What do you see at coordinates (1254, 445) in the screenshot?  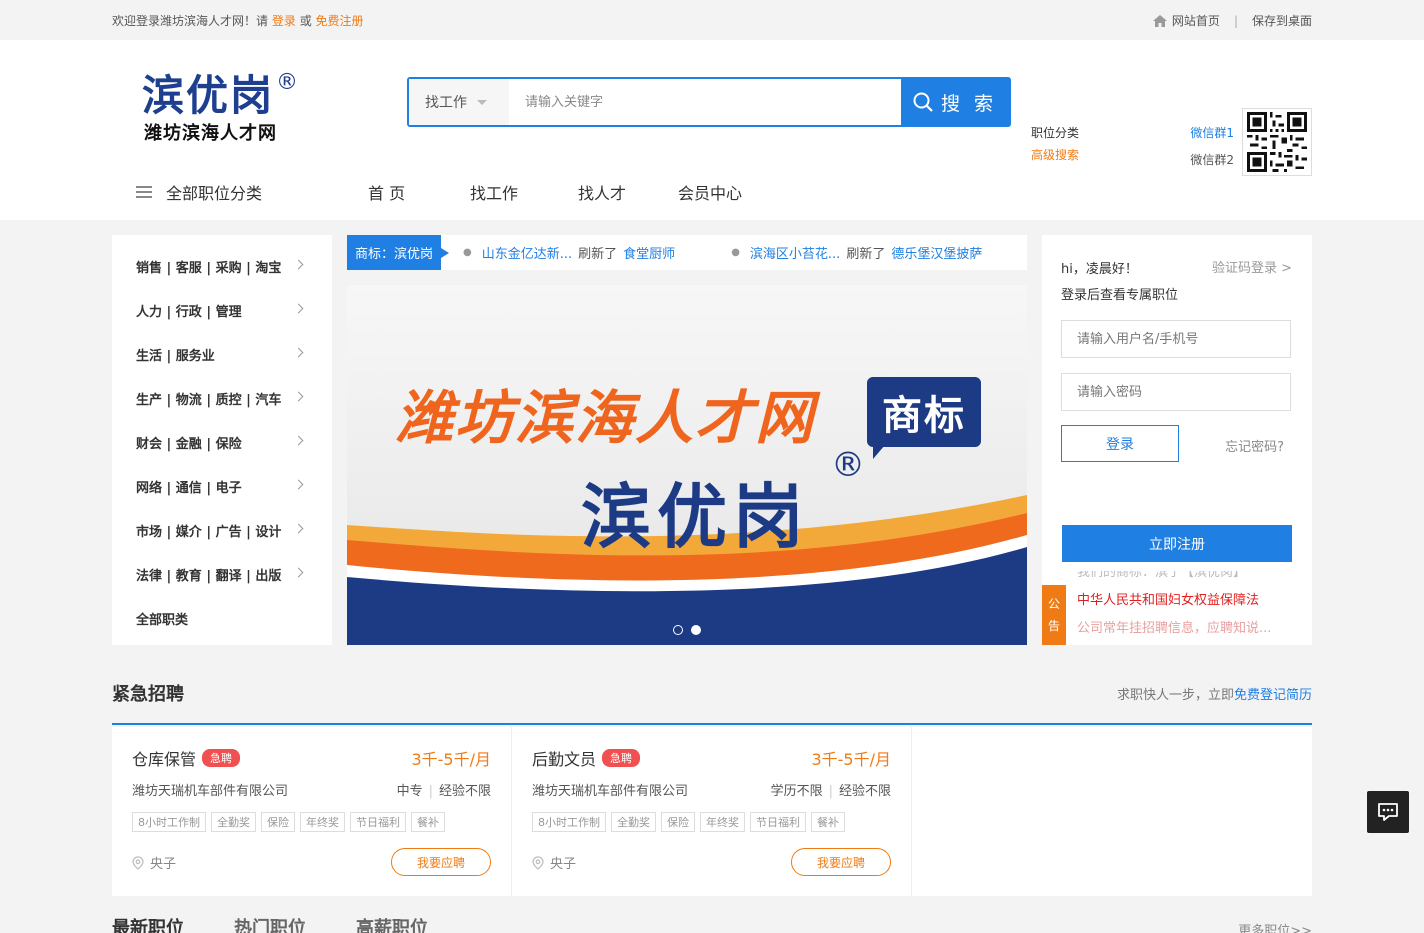 I see `forgot-password-link: 忘记密码?` at bounding box center [1254, 445].